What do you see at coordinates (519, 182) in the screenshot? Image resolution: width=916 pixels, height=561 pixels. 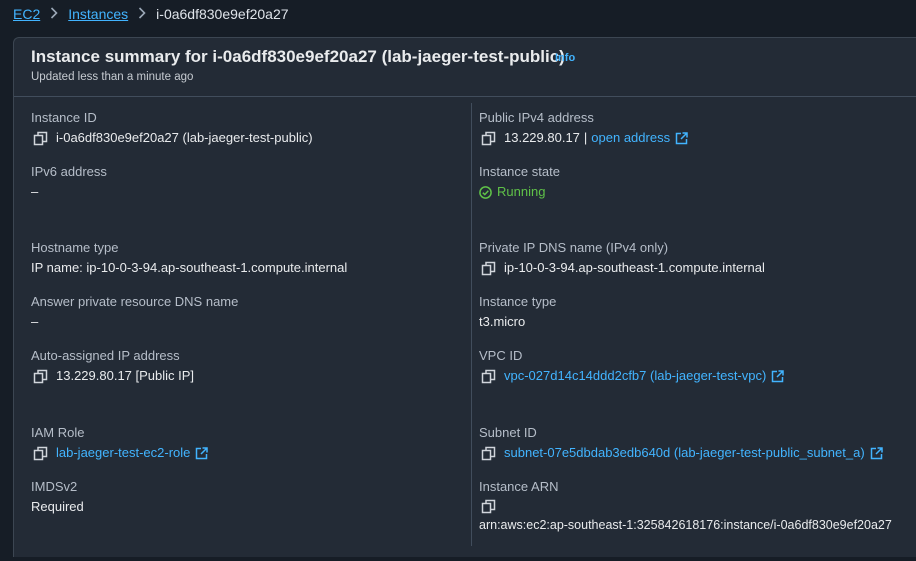 I see `field-instance-state: Instance state Running` at bounding box center [519, 182].